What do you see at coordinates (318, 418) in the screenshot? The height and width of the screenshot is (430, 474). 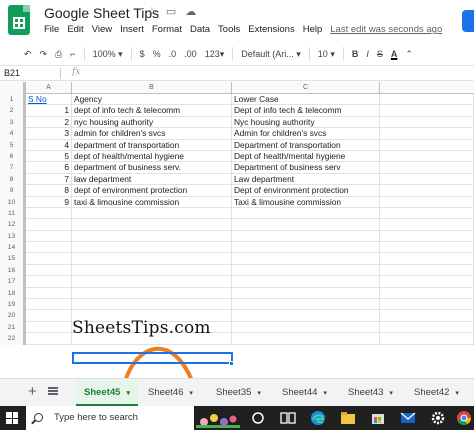 I see `edge-browser-icon` at bounding box center [318, 418].